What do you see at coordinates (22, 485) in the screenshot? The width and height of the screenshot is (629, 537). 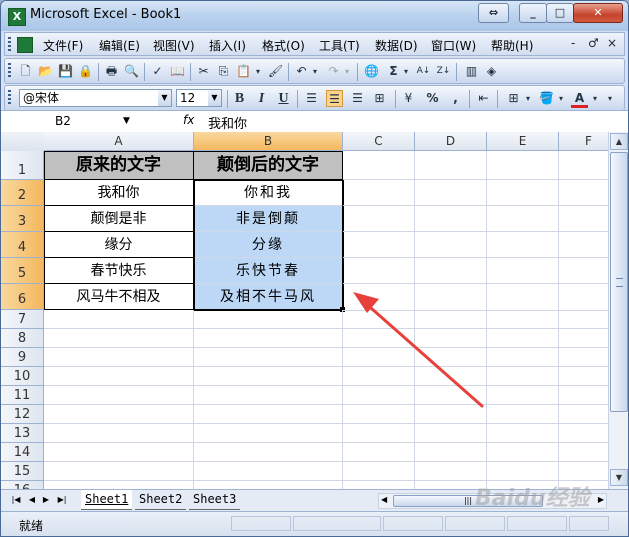 I see `row-header-16: 16` at bounding box center [22, 485].